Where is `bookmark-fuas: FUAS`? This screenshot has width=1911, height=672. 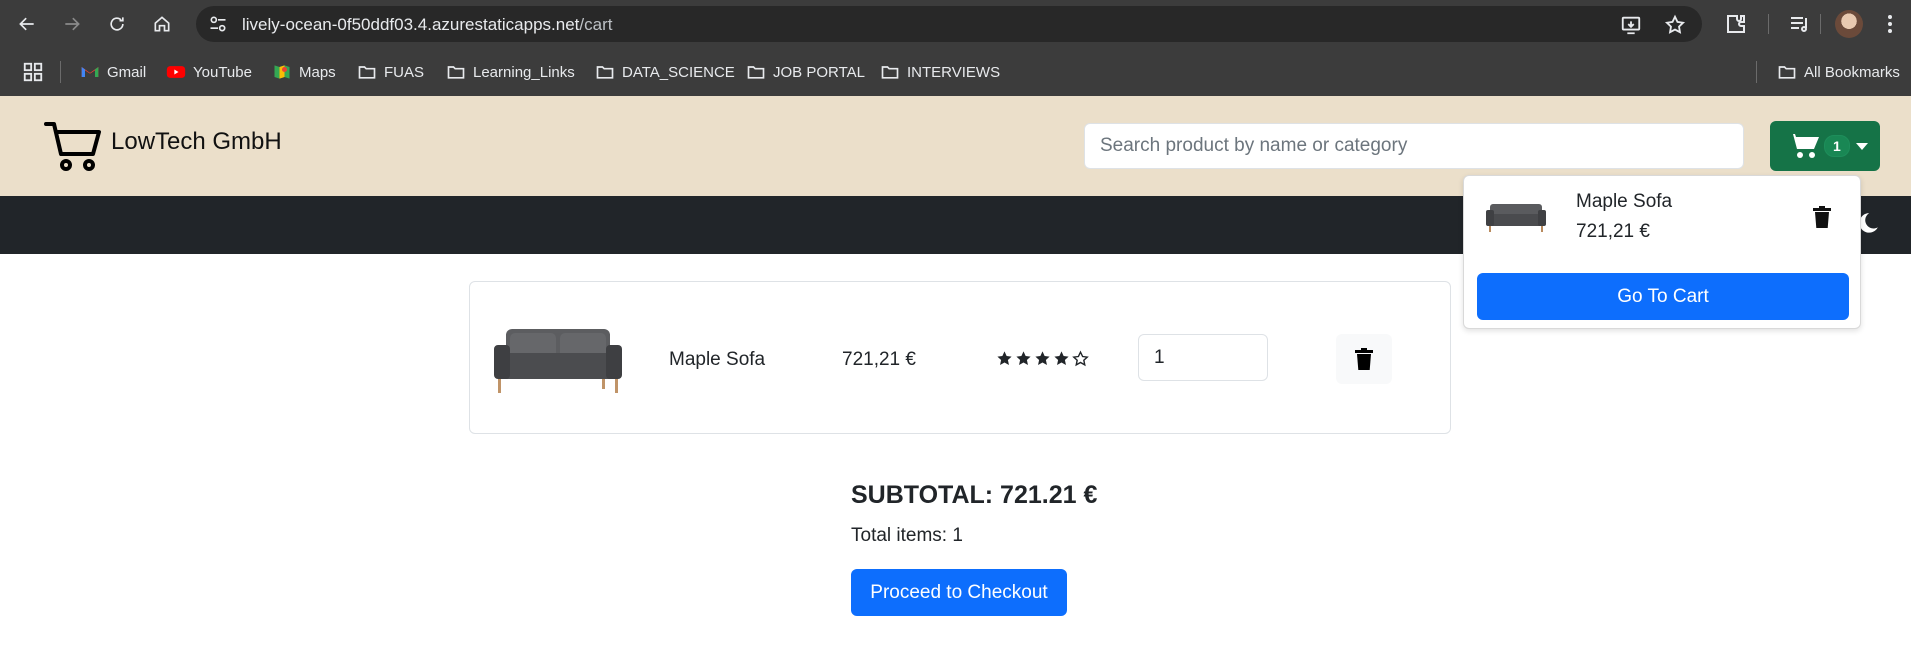 bookmark-fuas: FUAS is located at coordinates (390, 72).